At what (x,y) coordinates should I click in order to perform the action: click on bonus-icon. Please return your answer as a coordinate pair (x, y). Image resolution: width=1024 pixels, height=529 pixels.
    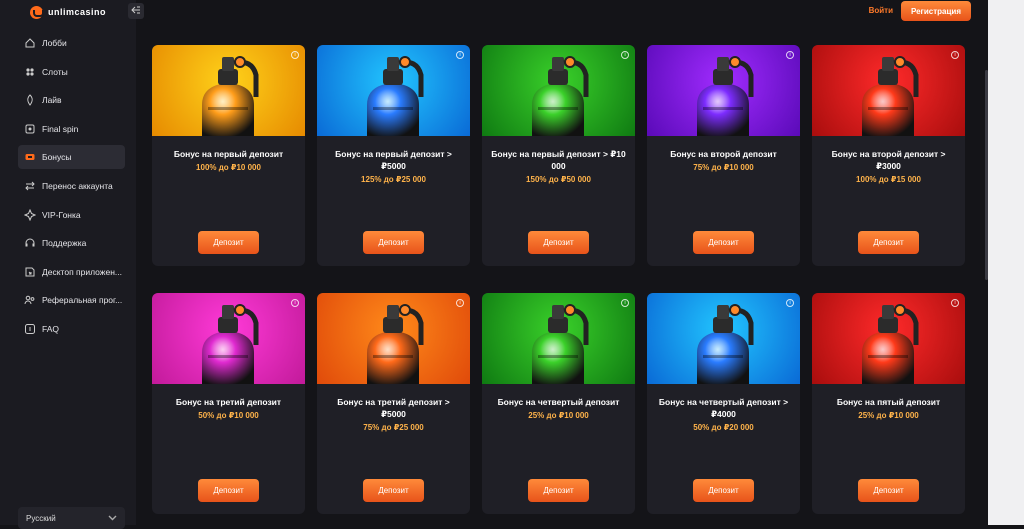
    Looking at the image, I should click on (30, 157).